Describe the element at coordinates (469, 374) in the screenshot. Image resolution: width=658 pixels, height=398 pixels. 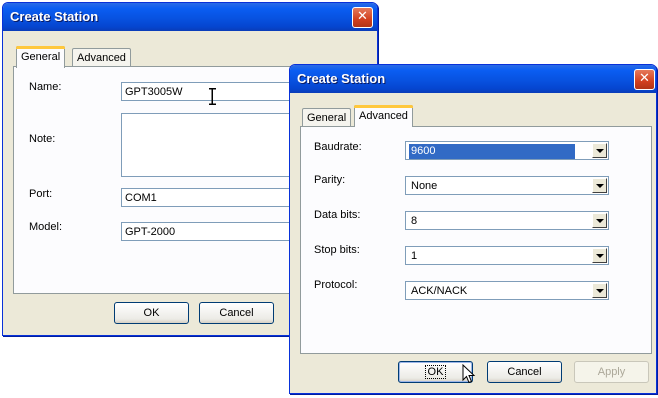
I see `mouse-pointer-icon` at that location.